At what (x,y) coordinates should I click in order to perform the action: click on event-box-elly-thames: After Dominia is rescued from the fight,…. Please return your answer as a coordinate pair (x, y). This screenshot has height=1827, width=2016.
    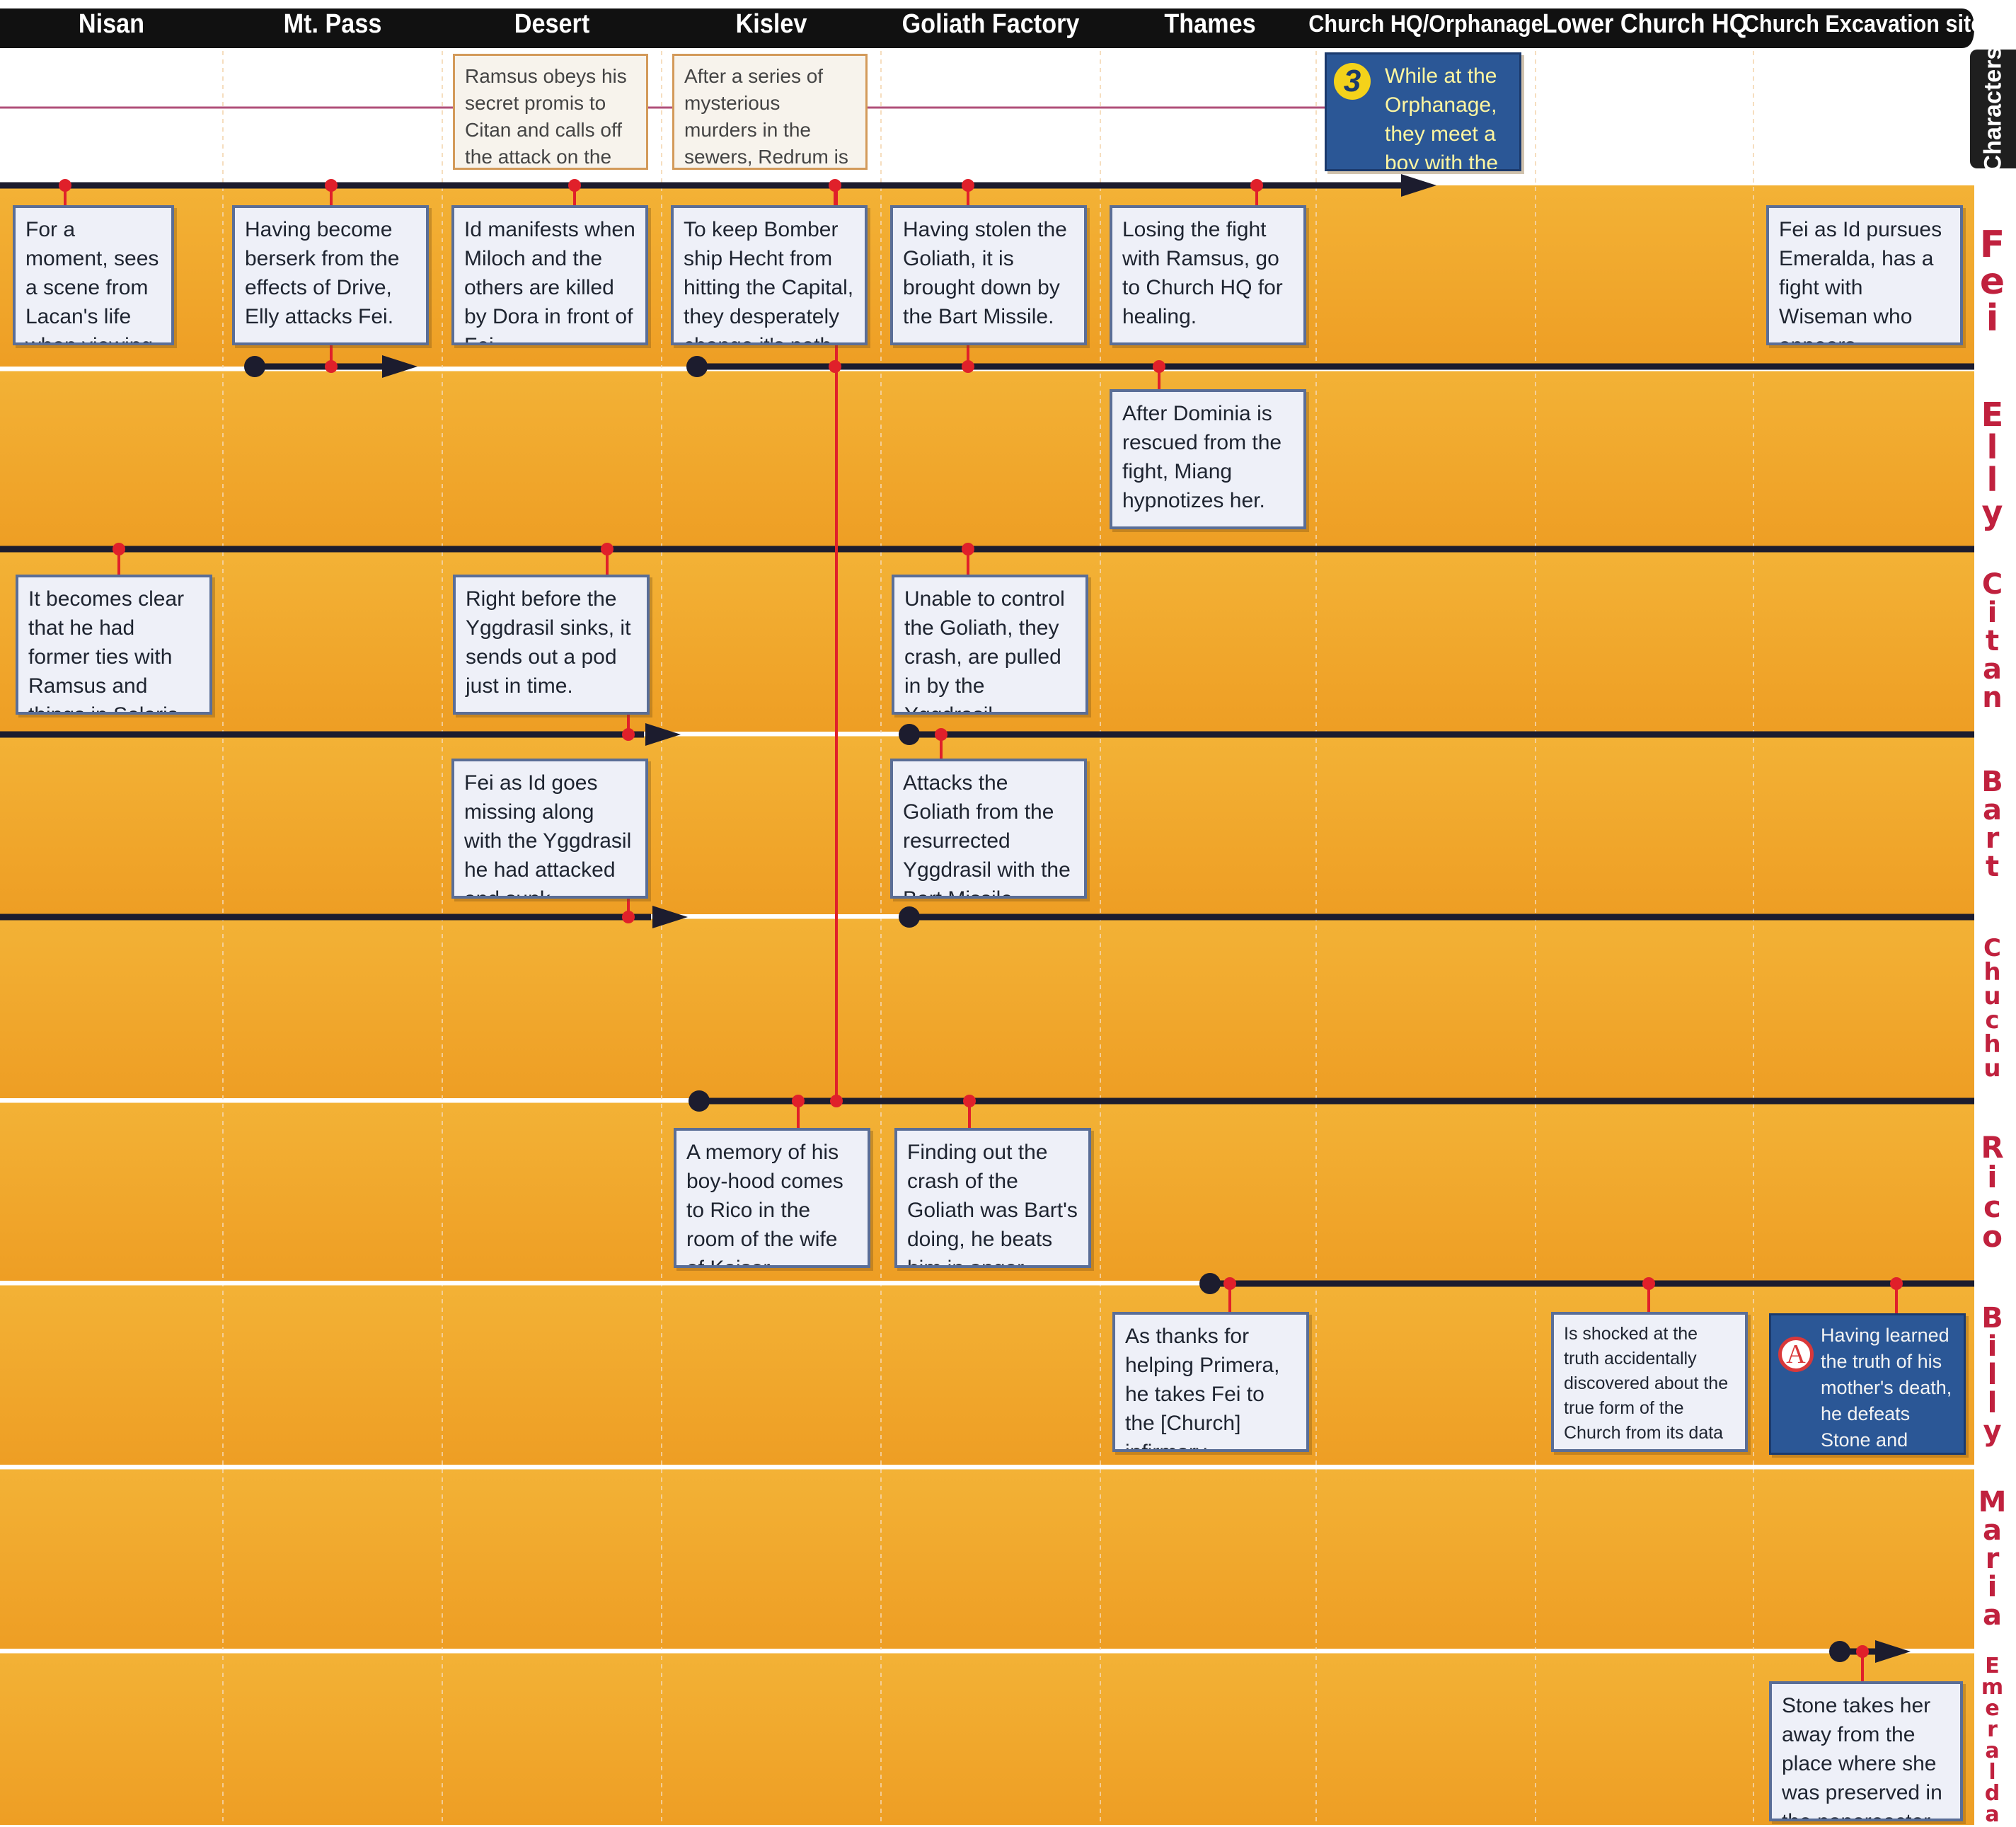
    Looking at the image, I should click on (1208, 459).